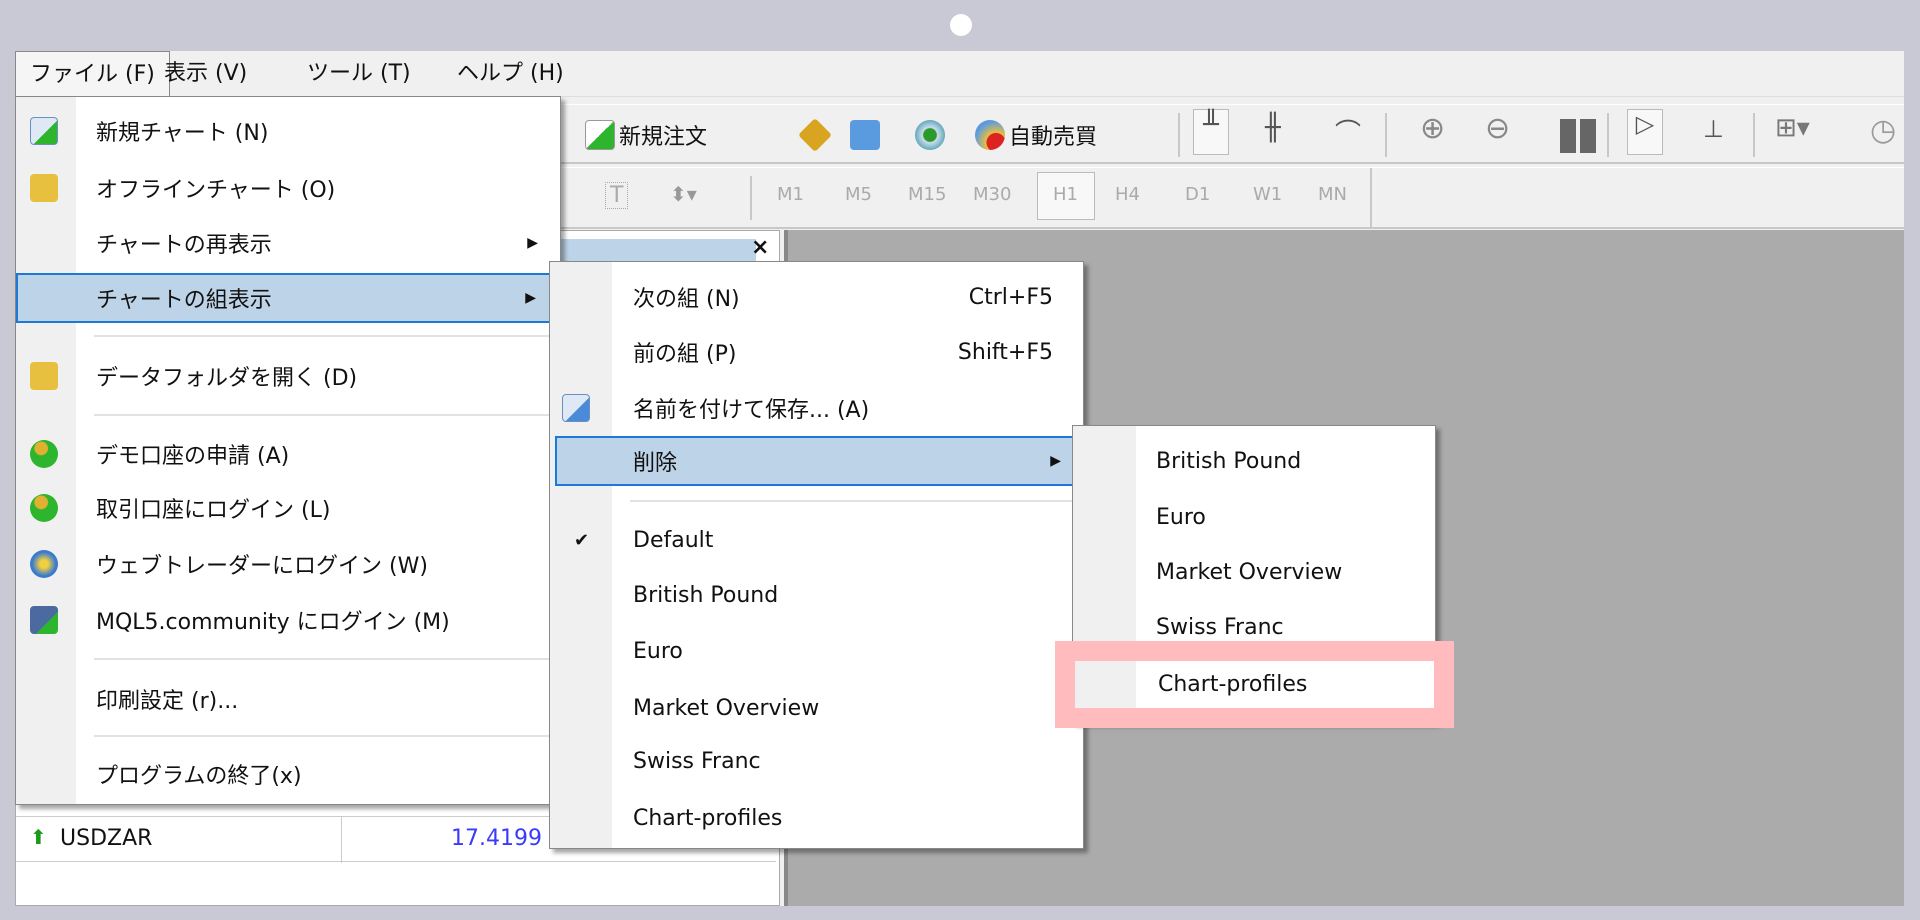  I want to click on timeframe-mn: MN, so click(1332, 194).